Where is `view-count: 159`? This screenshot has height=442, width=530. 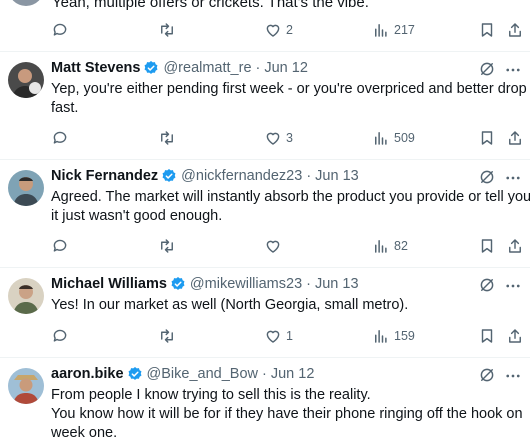 view-count: 159 is located at coordinates (404, 336).